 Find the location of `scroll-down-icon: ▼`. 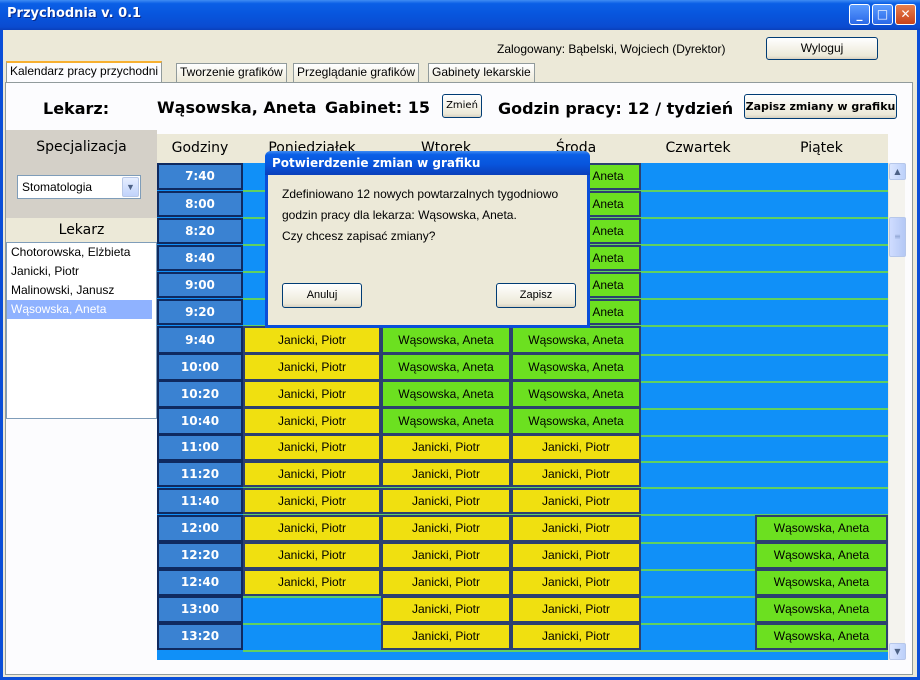

scroll-down-icon: ▼ is located at coordinates (897, 651).